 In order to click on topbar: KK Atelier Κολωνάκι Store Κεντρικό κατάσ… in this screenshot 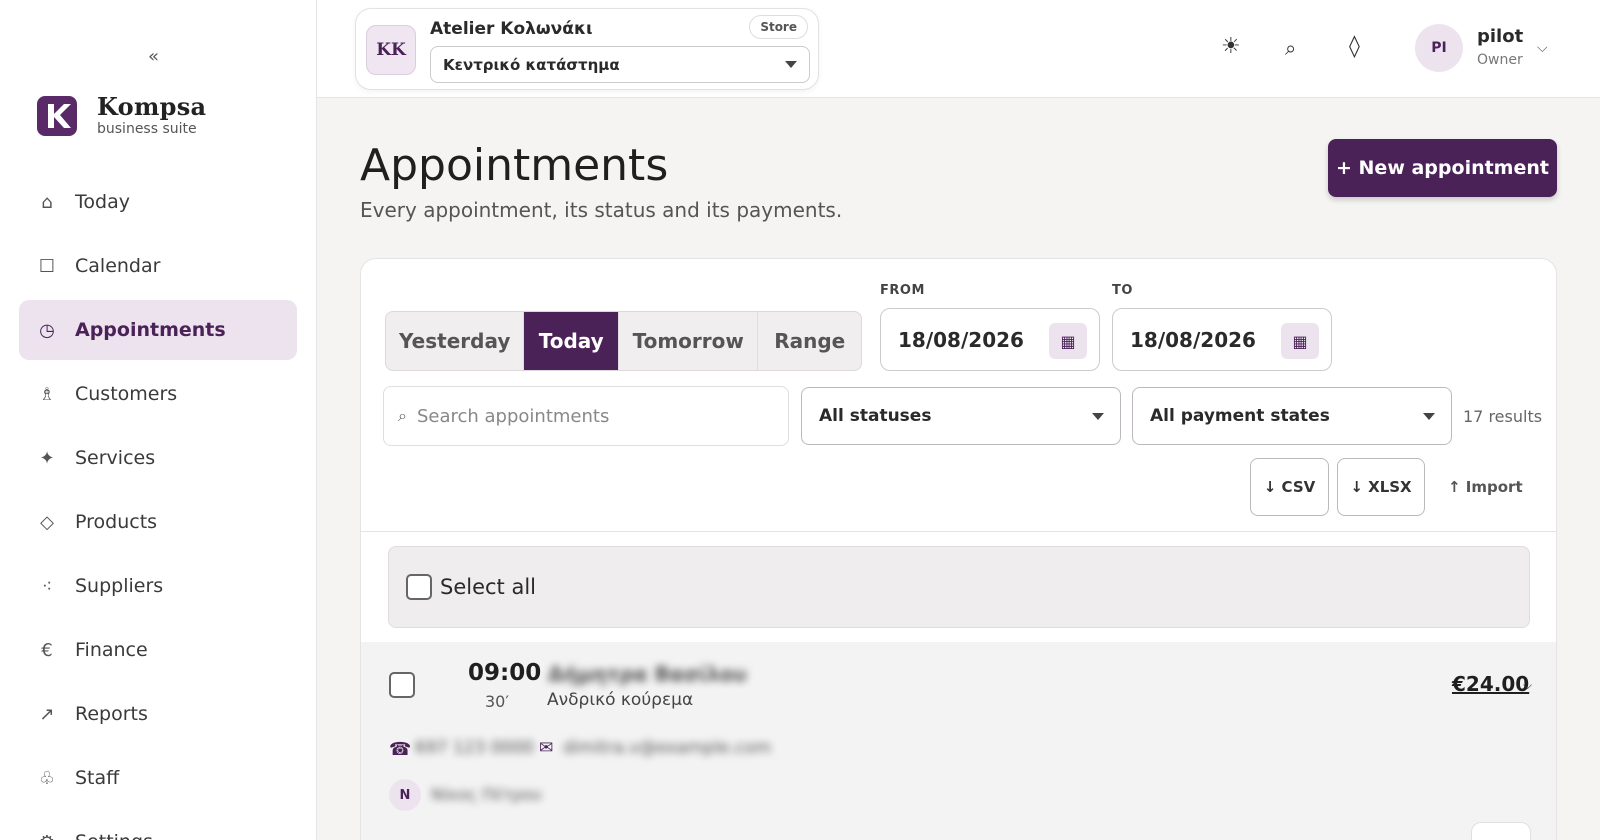, I will do `click(958, 49)`.